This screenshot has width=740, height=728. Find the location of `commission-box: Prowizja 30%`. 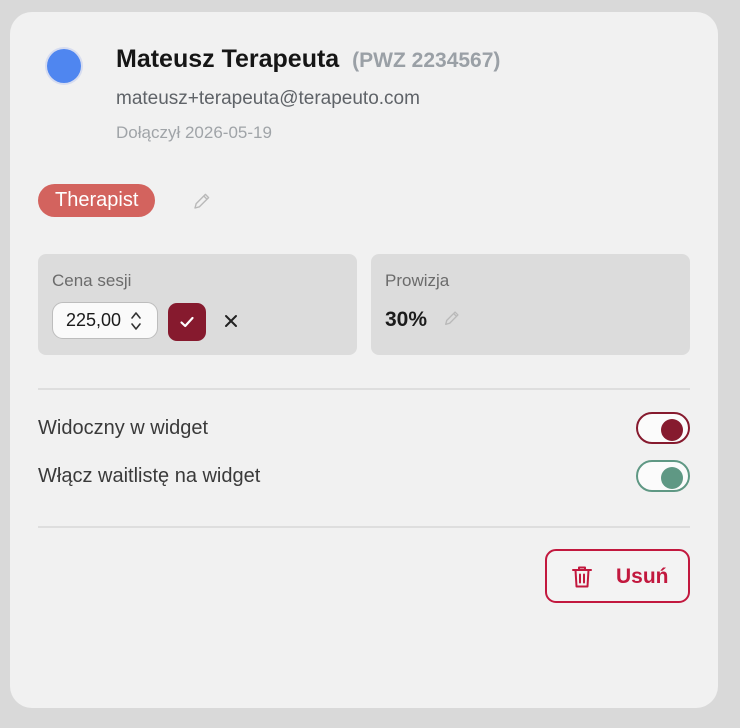

commission-box: Prowizja 30% is located at coordinates (530, 304).